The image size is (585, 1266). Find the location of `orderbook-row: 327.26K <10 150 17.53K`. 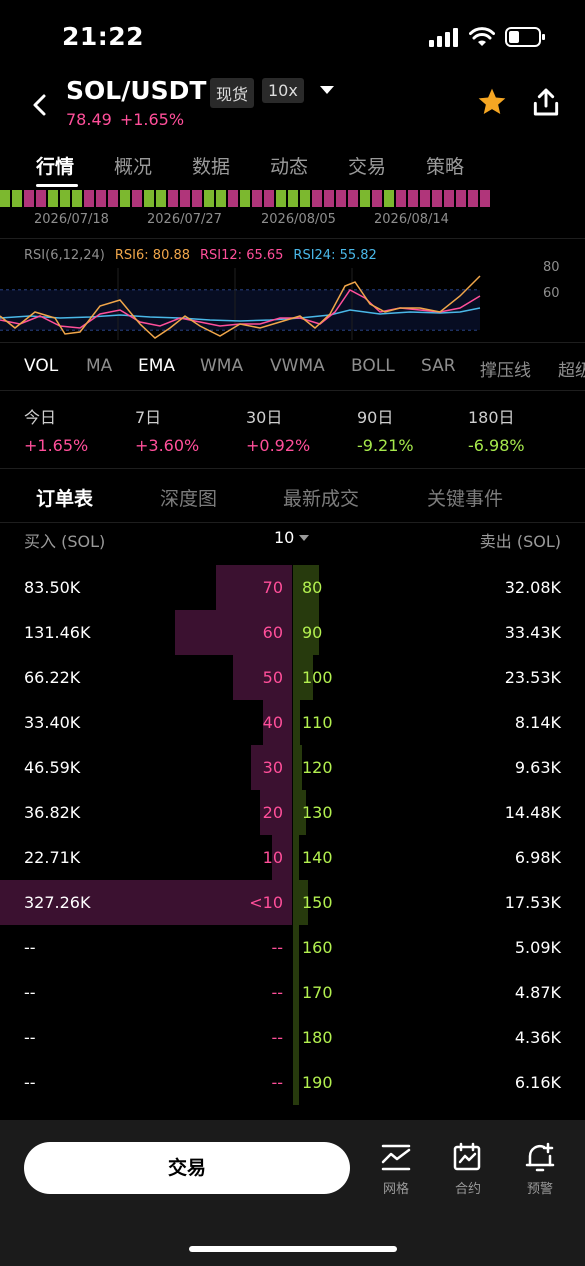

orderbook-row: 327.26K <10 150 17.53K is located at coordinates (292, 902).